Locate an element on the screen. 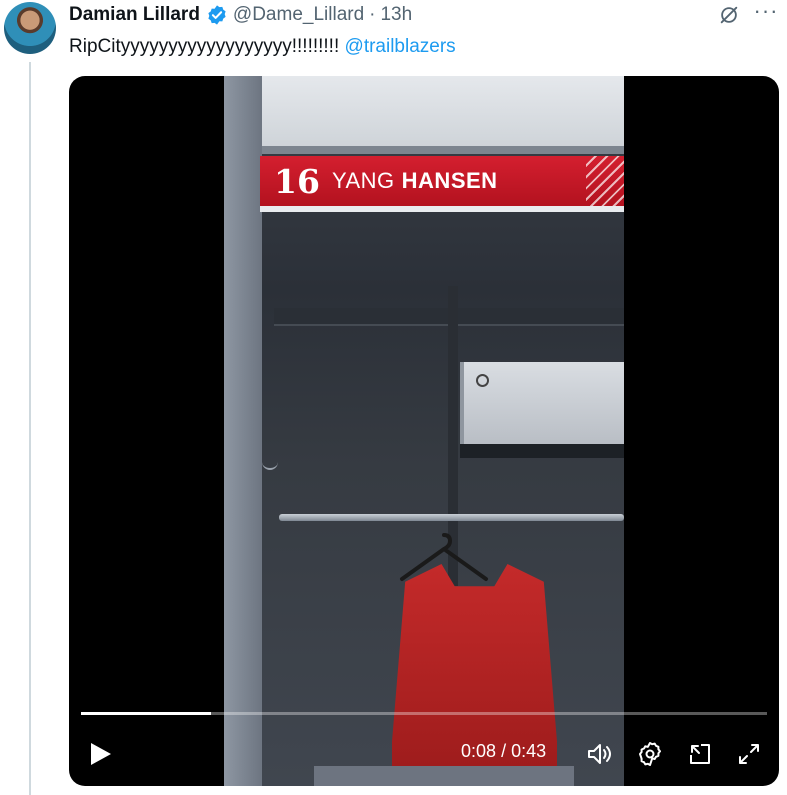 The height and width of the screenshot is (795, 787). verified-badge-icon is located at coordinates (217, 15).